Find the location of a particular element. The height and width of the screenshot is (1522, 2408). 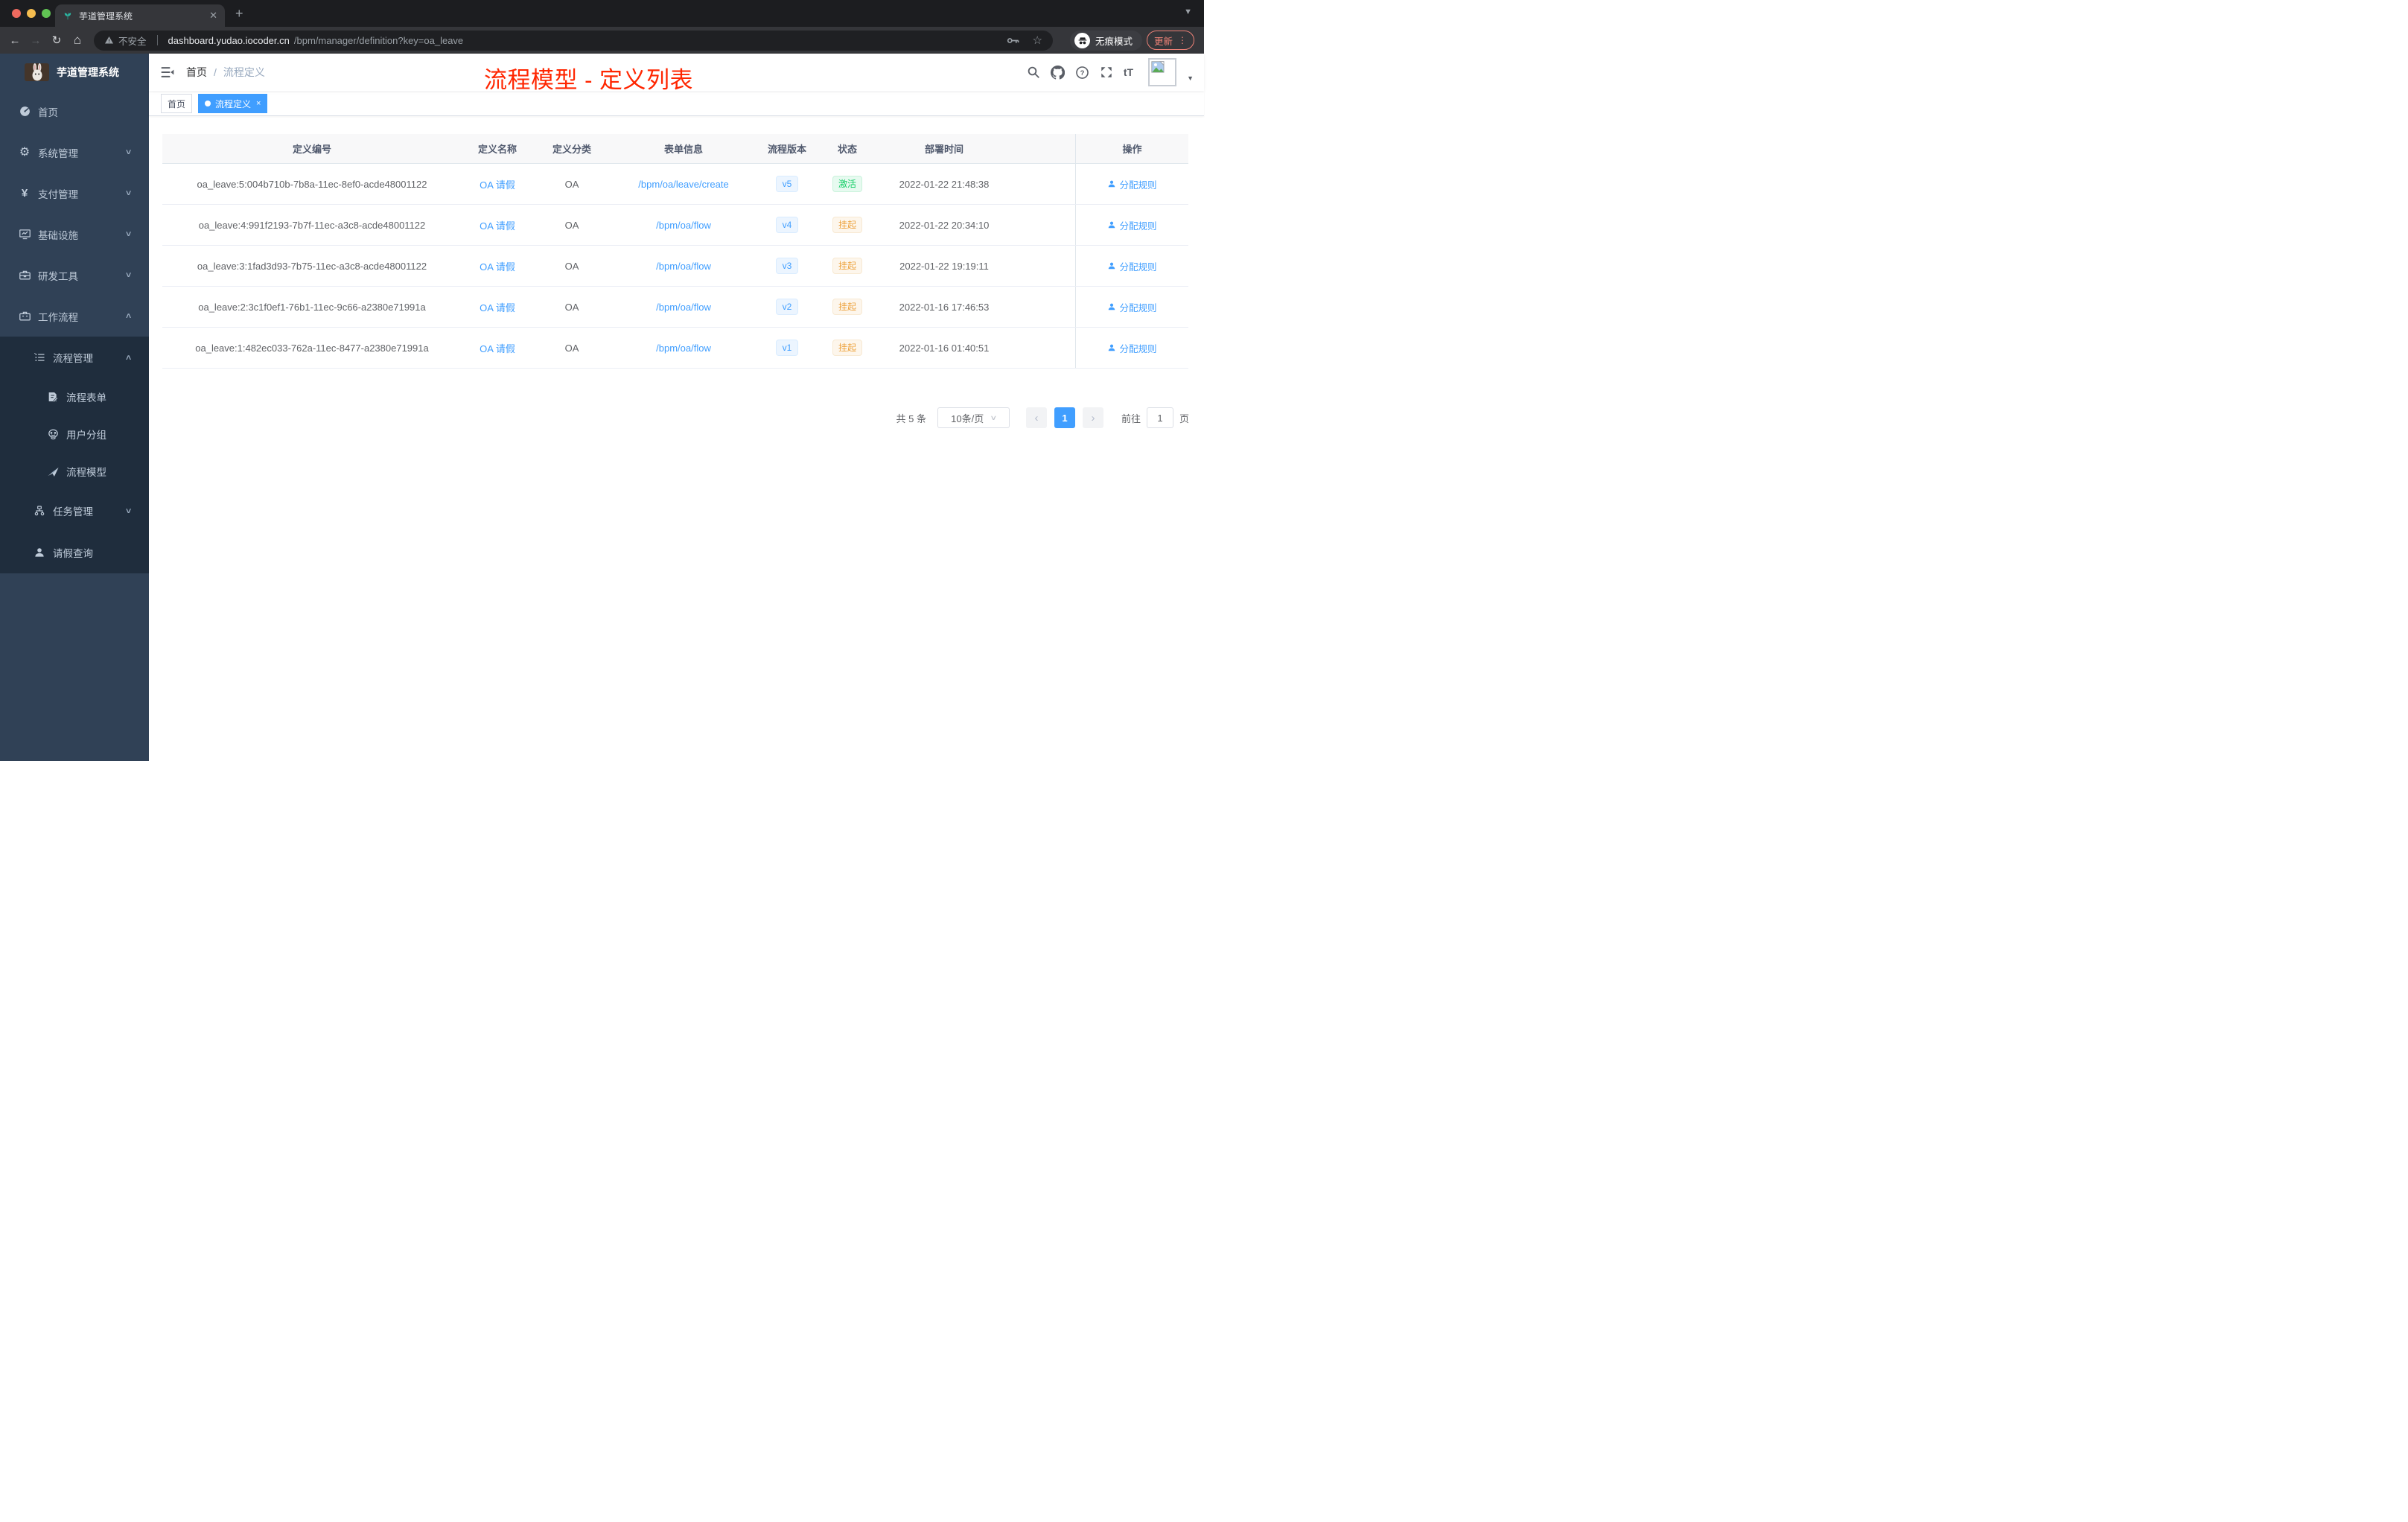

window-close-button is located at coordinates (16, 13).